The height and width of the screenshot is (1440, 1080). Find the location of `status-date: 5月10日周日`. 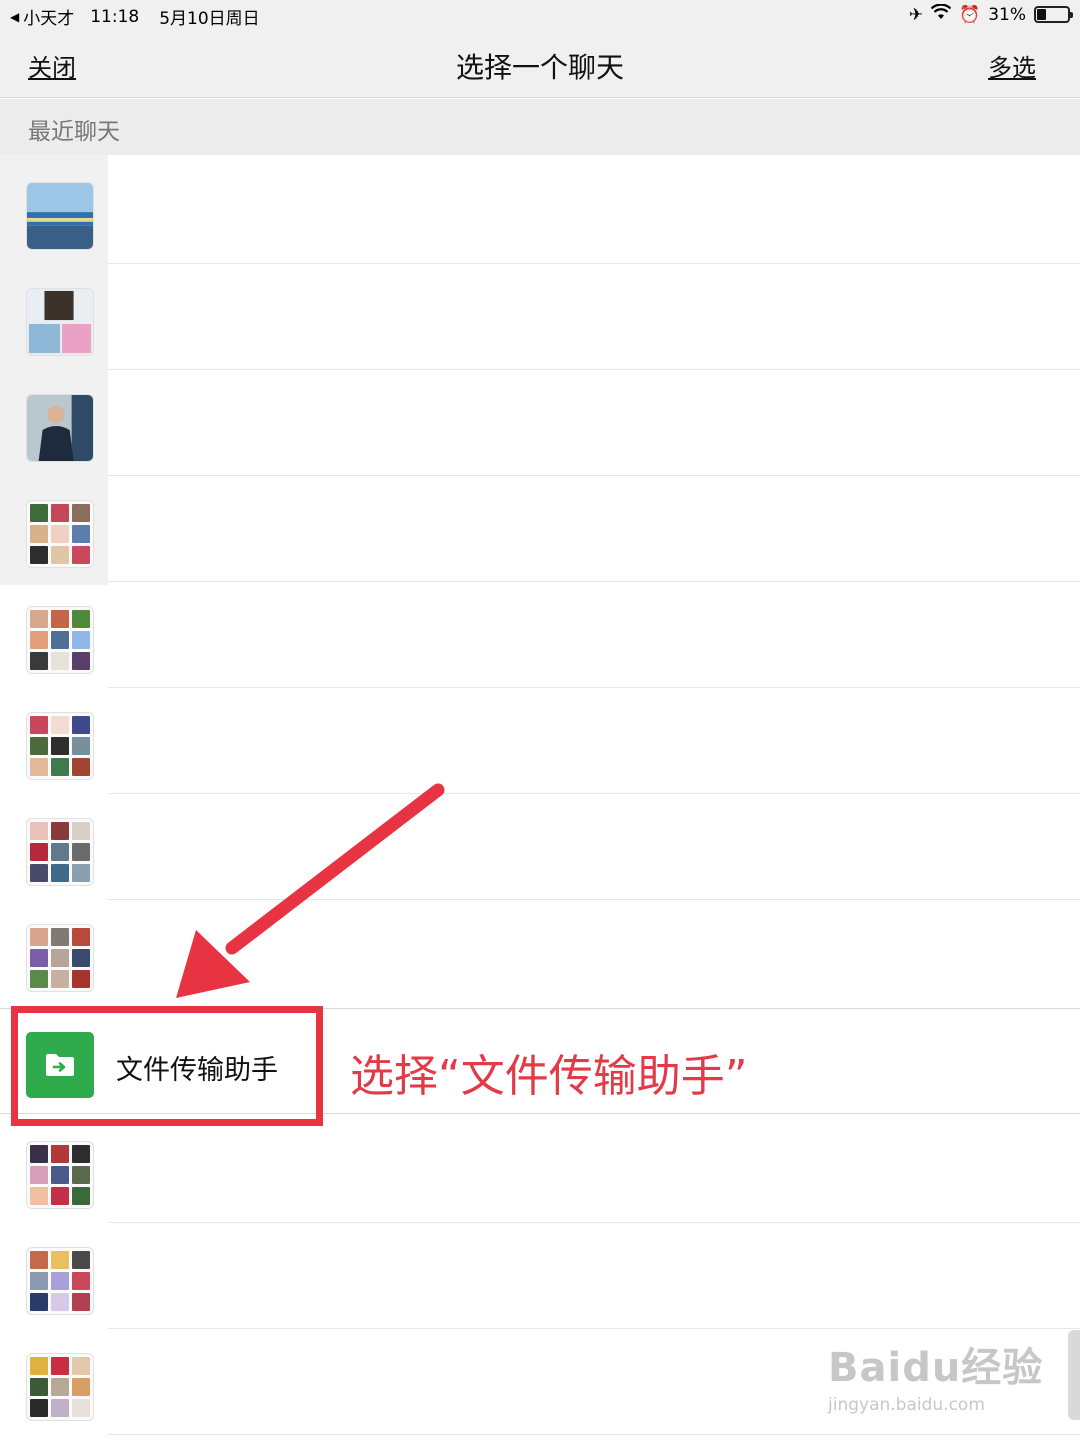

status-date: 5月10日周日 is located at coordinates (209, 19).